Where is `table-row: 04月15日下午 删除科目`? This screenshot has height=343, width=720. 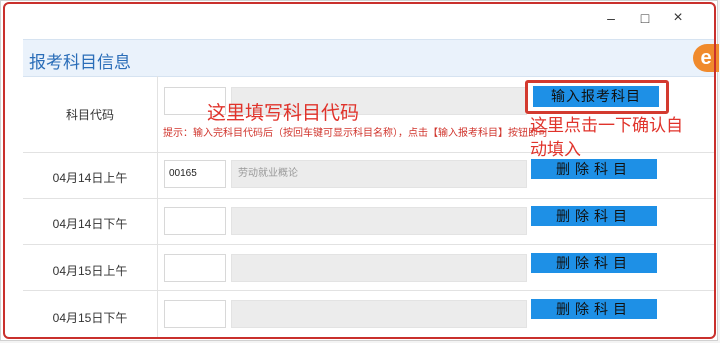
table-row: 04月15日下午 删除科目 is located at coordinates (369, 314).